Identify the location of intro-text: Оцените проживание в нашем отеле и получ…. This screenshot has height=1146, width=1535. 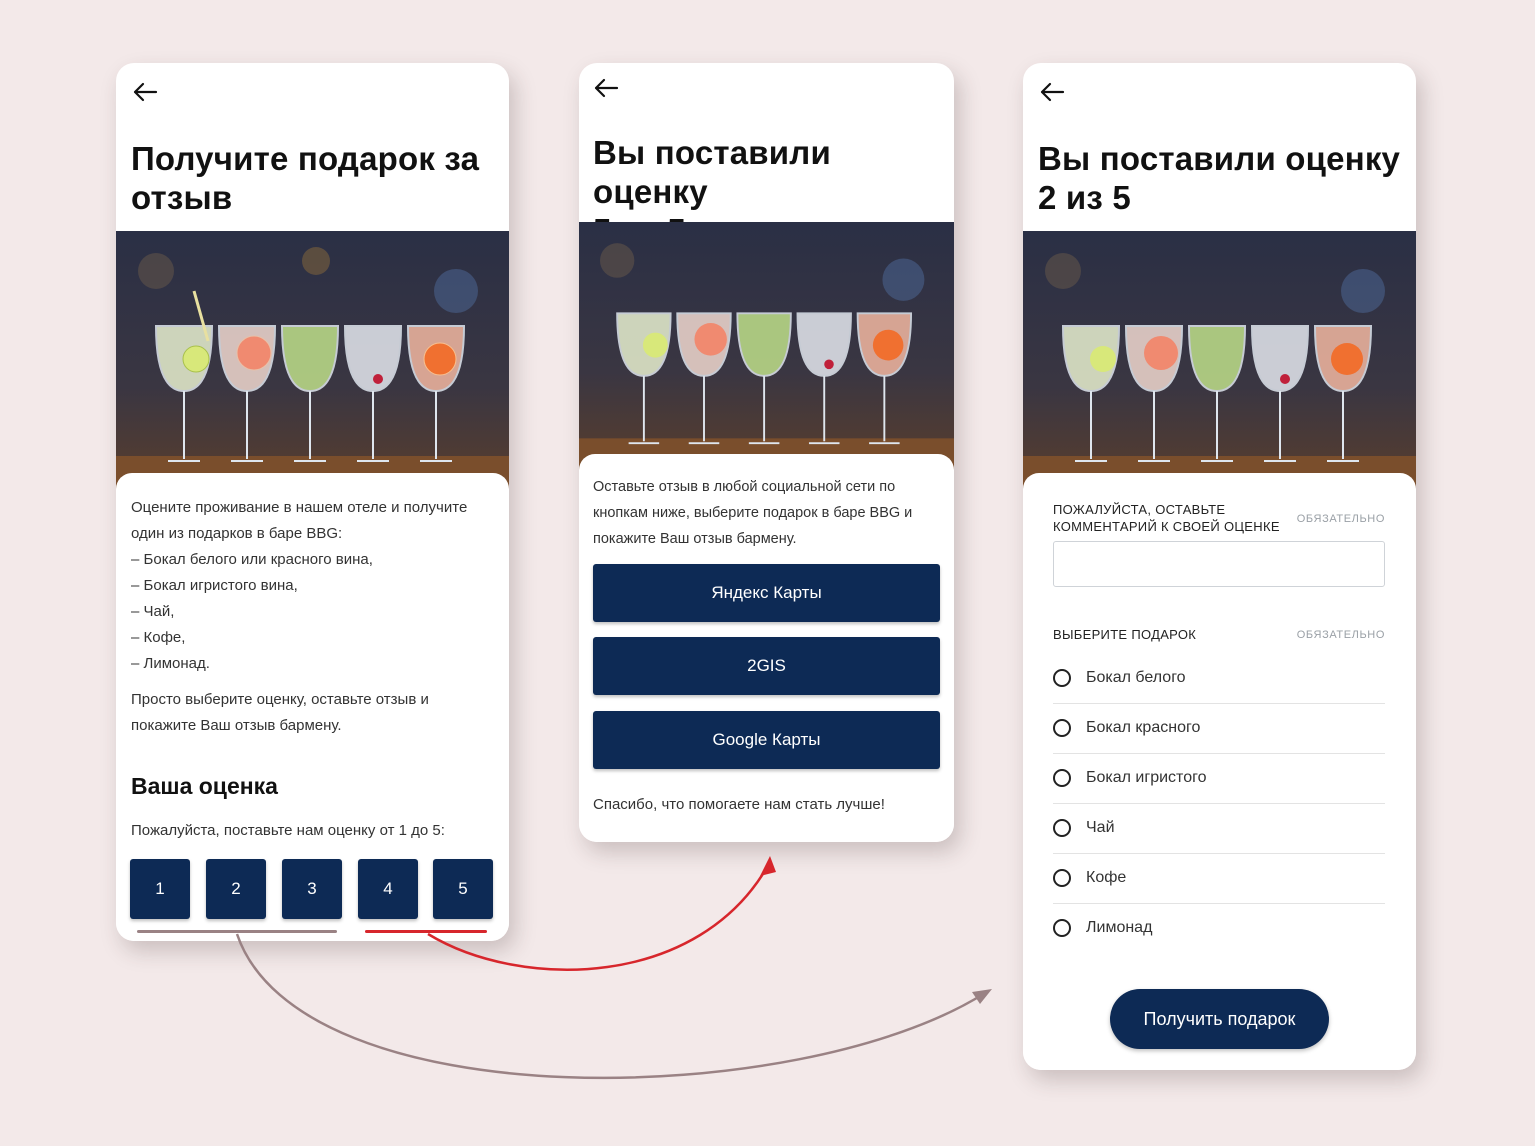
(316, 617).